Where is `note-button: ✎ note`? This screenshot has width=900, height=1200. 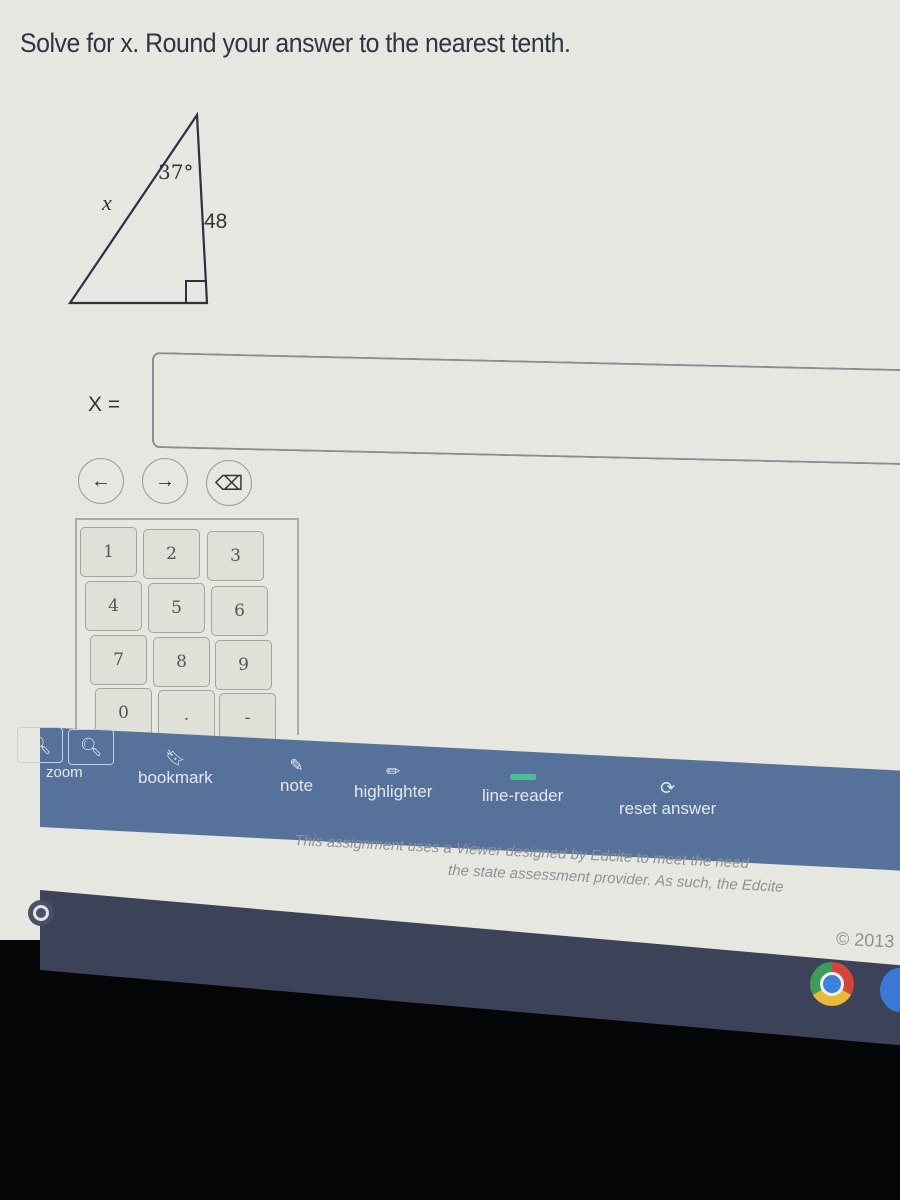 note-button: ✎ note is located at coordinates (296, 776).